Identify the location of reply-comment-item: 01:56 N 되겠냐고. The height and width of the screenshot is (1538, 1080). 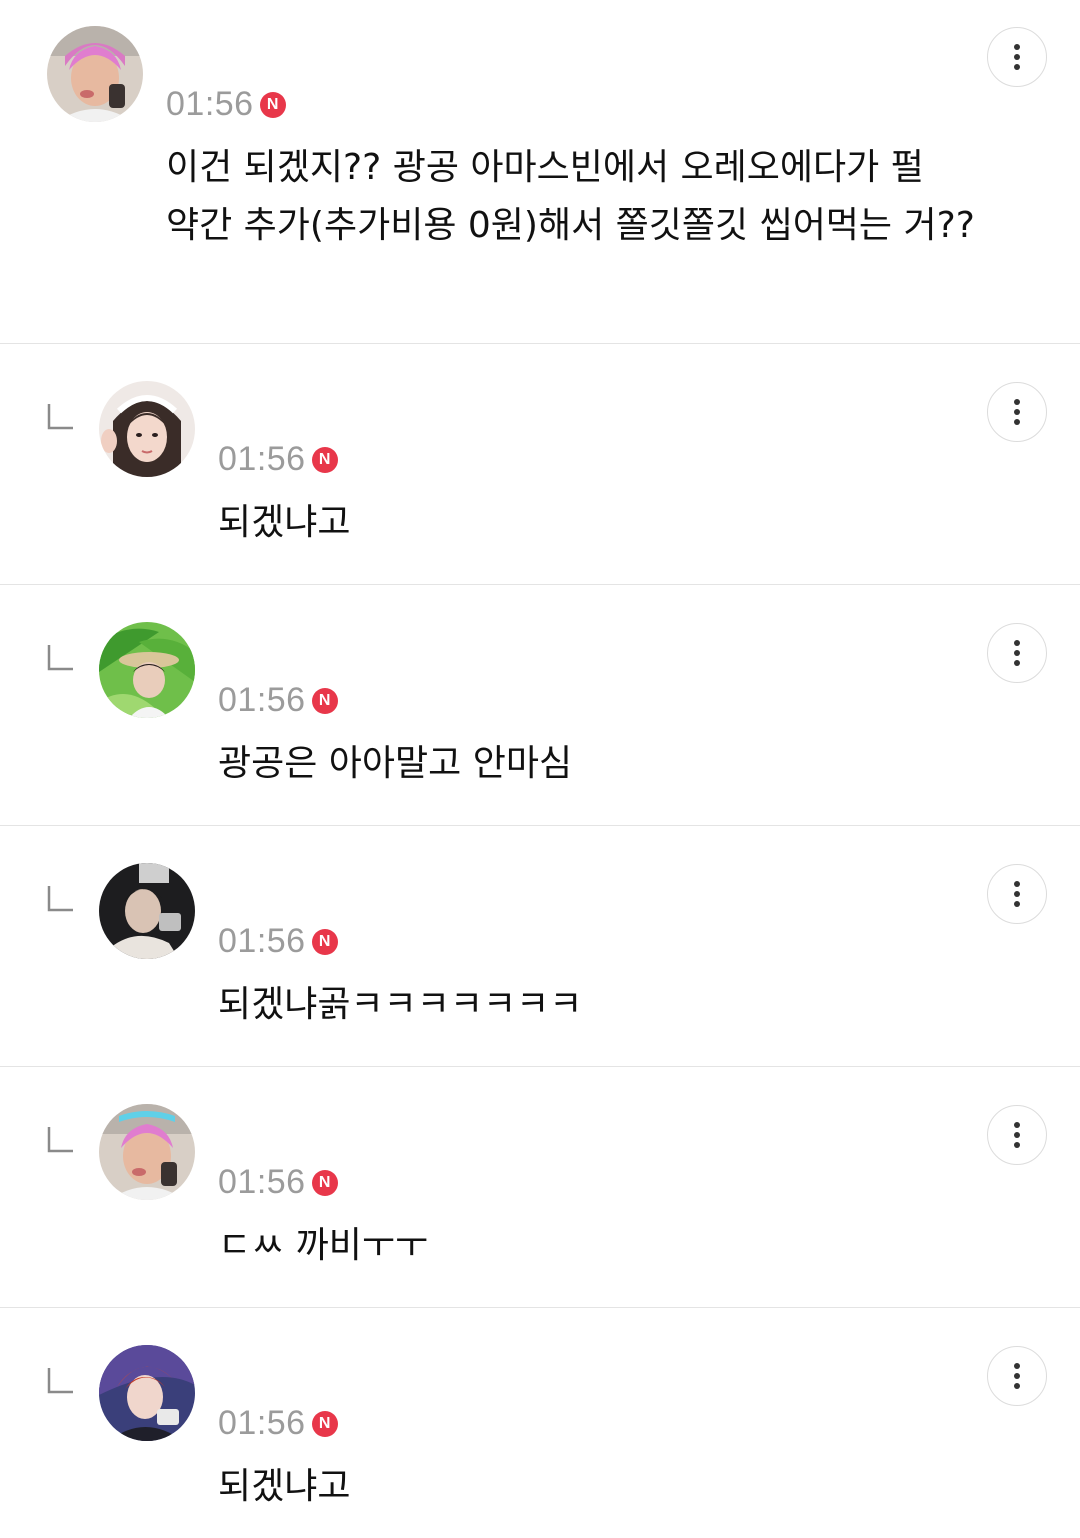
(540, 1423).